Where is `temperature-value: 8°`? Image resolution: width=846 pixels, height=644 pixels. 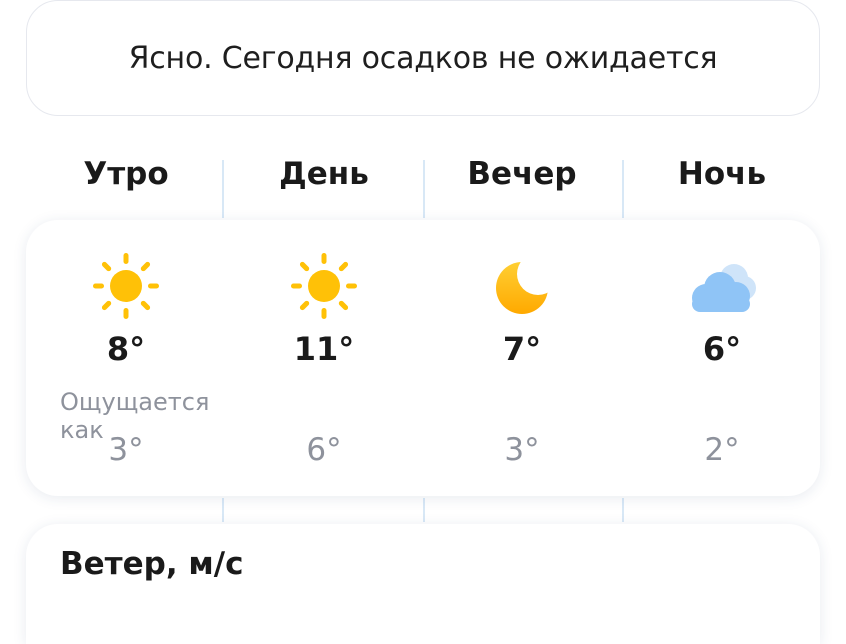 temperature-value: 8° is located at coordinates (126, 349).